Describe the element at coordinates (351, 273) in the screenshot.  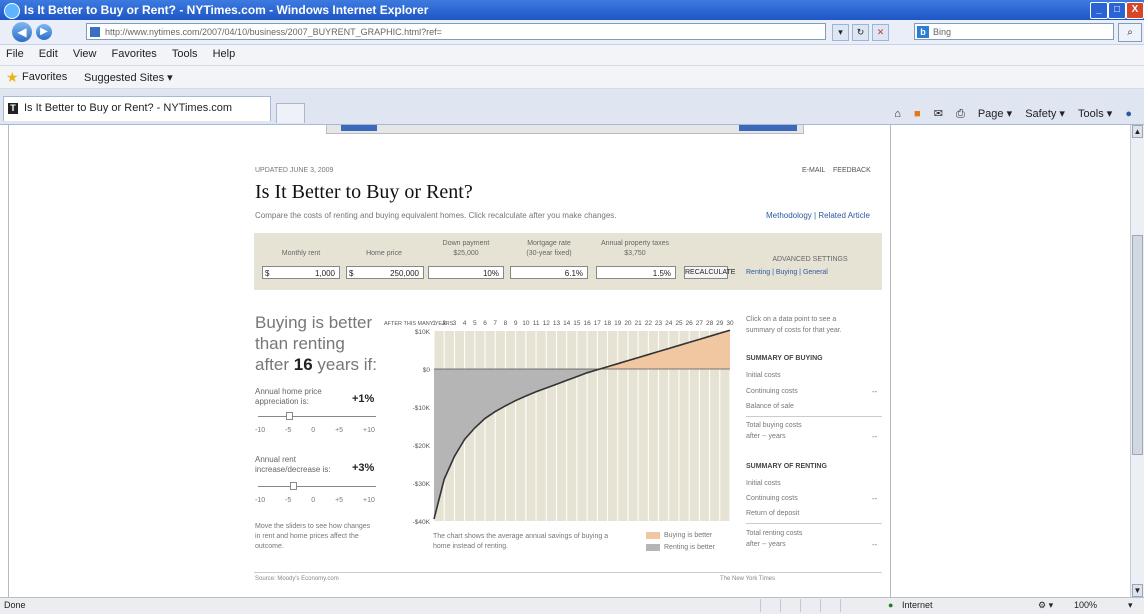
I see `dollar-prefix: $` at that location.